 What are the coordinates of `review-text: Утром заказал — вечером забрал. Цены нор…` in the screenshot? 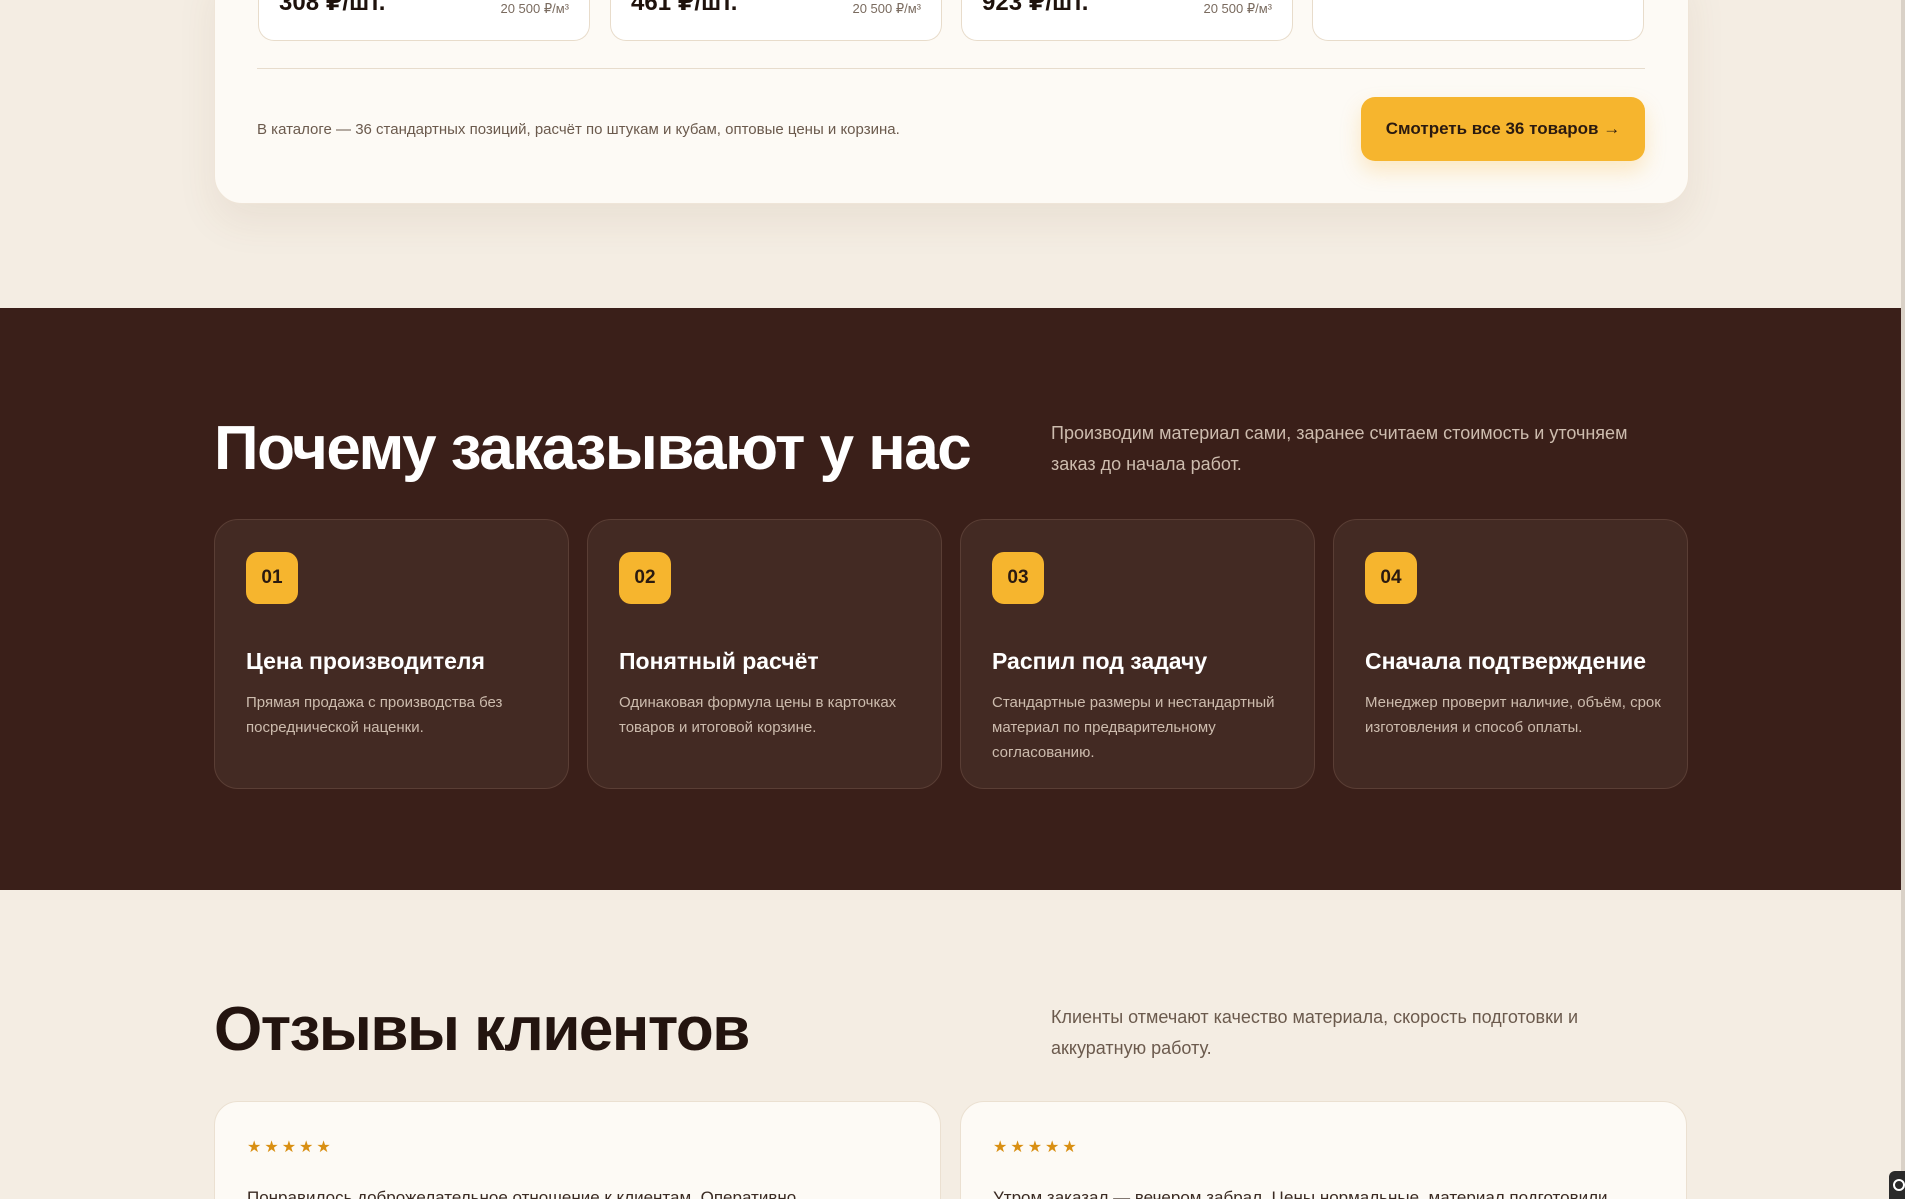 It's located at (1300, 1193).